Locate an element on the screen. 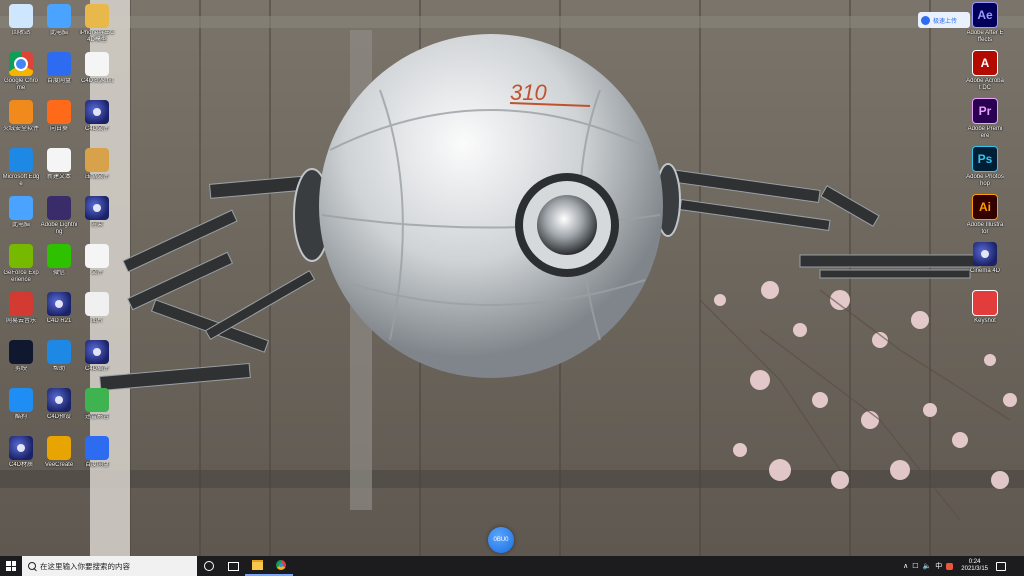  start-button is located at coordinates (11, 566).